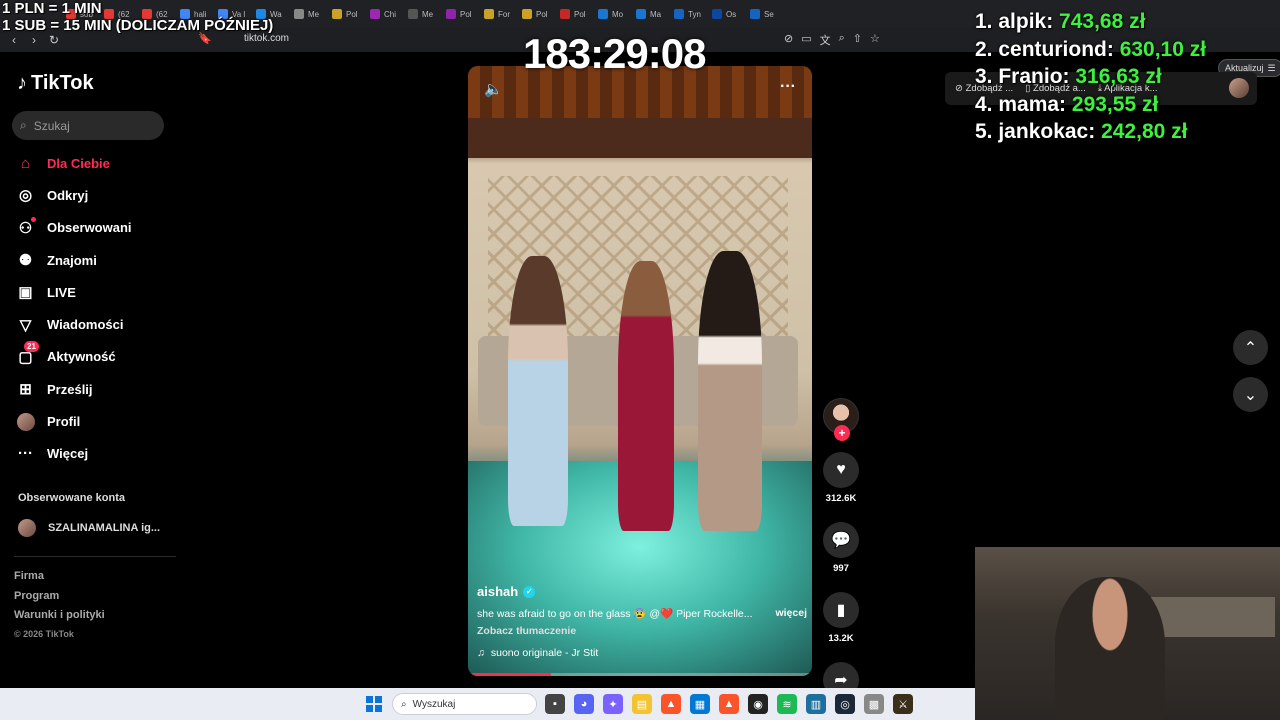 Image resolution: width=1280 pixels, height=720 pixels. What do you see at coordinates (642, 591) in the screenshot?
I see `video-author: aishah ✓` at bounding box center [642, 591].